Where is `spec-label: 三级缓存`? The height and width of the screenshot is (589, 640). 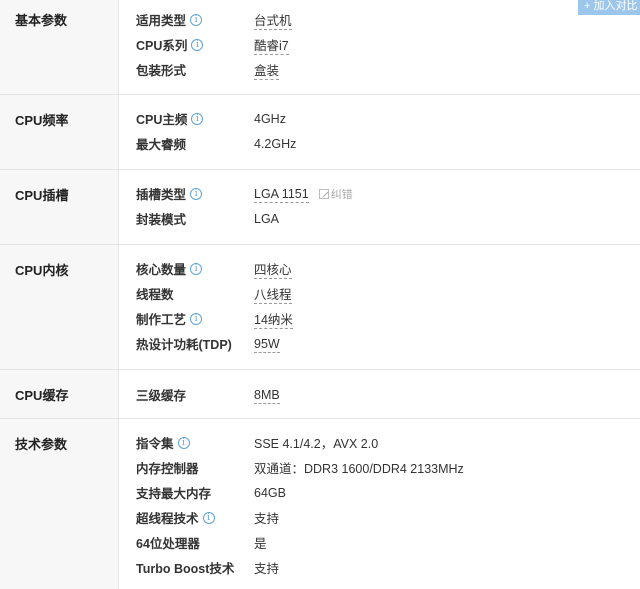
spec-label: 三级缓存 is located at coordinates (161, 394).